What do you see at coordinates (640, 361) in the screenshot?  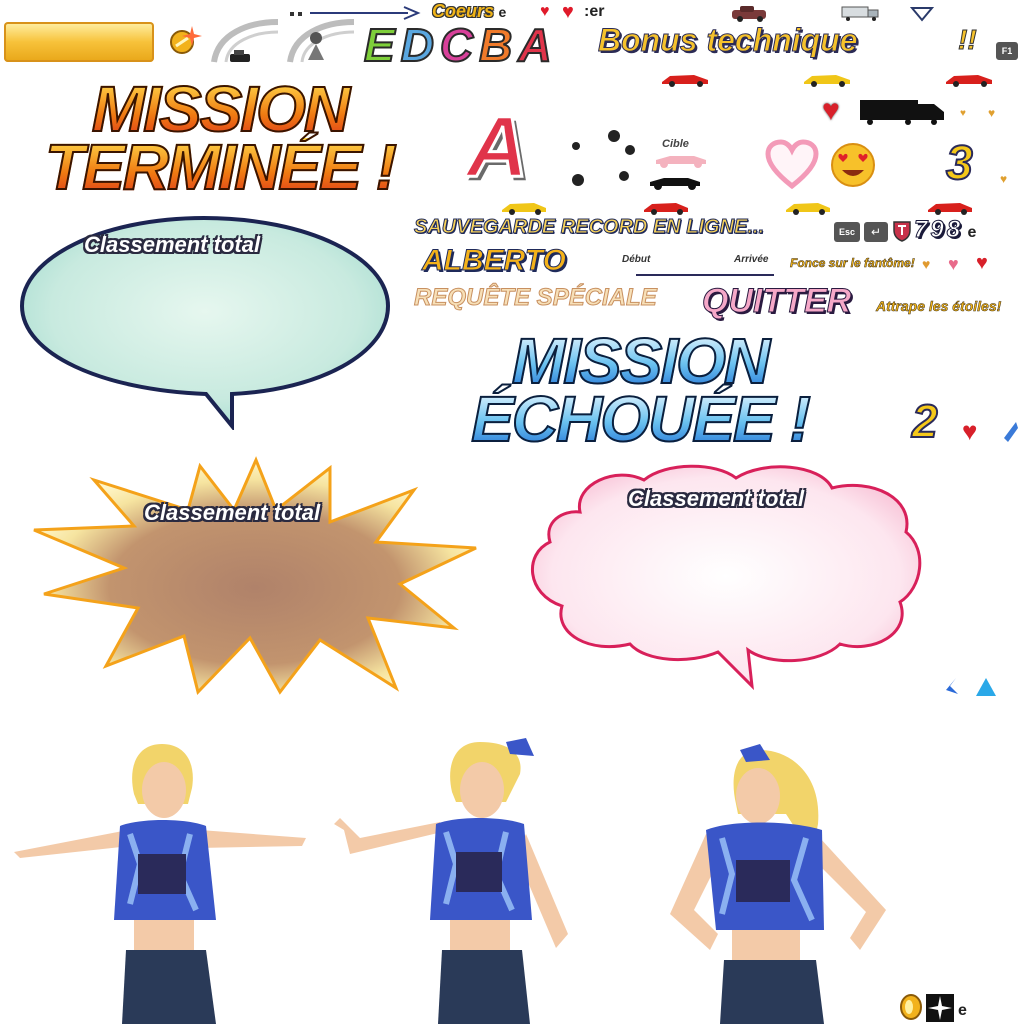 I see `mission-failed-line1: MISSION` at bounding box center [640, 361].